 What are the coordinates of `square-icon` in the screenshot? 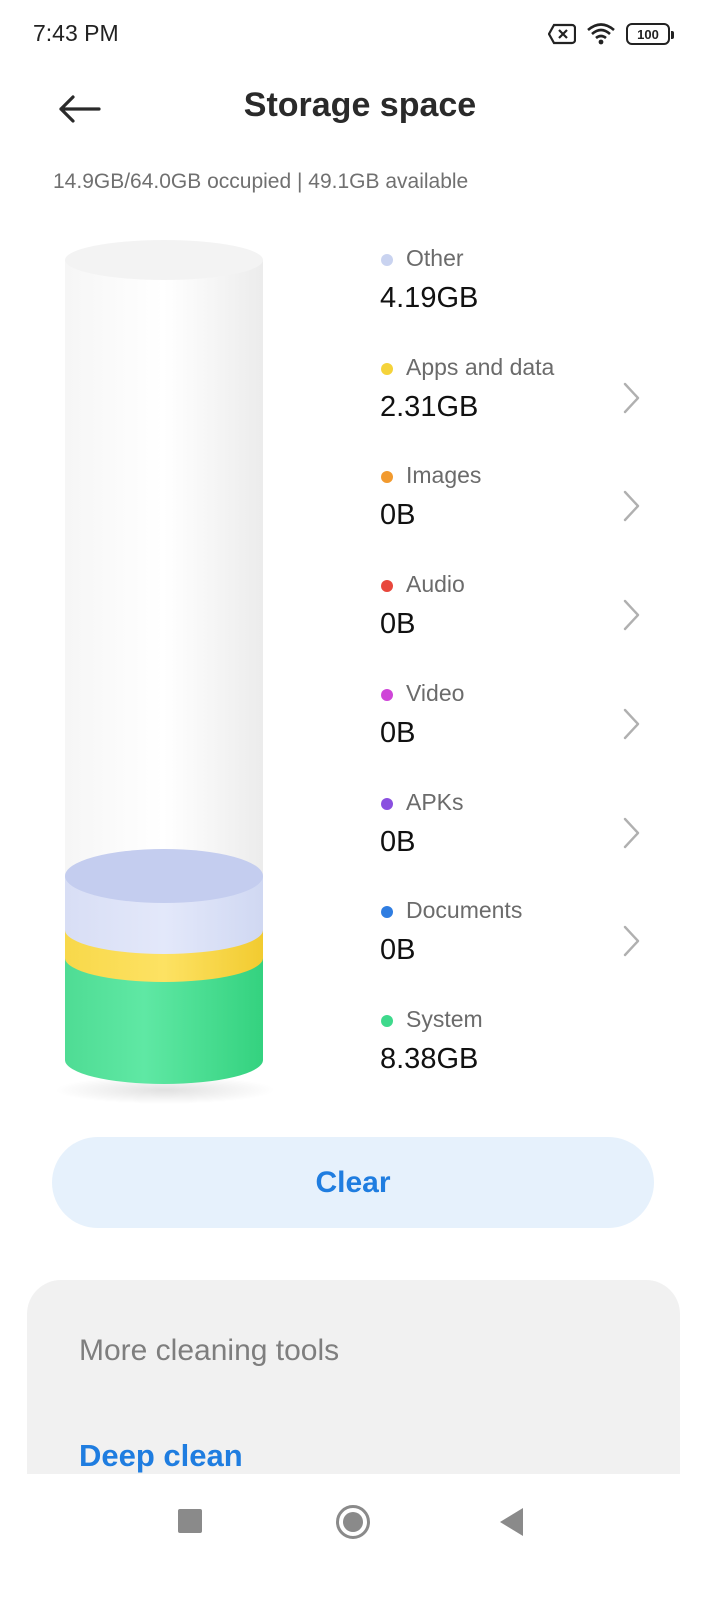 It's located at (190, 1521).